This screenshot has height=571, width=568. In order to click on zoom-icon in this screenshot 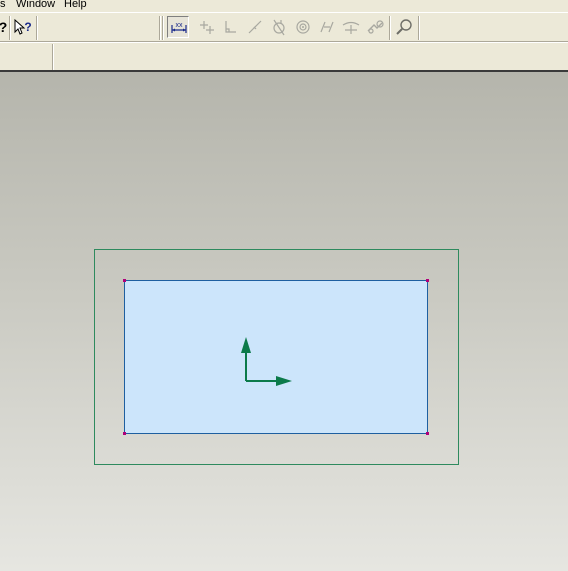, I will do `click(405, 27)`.